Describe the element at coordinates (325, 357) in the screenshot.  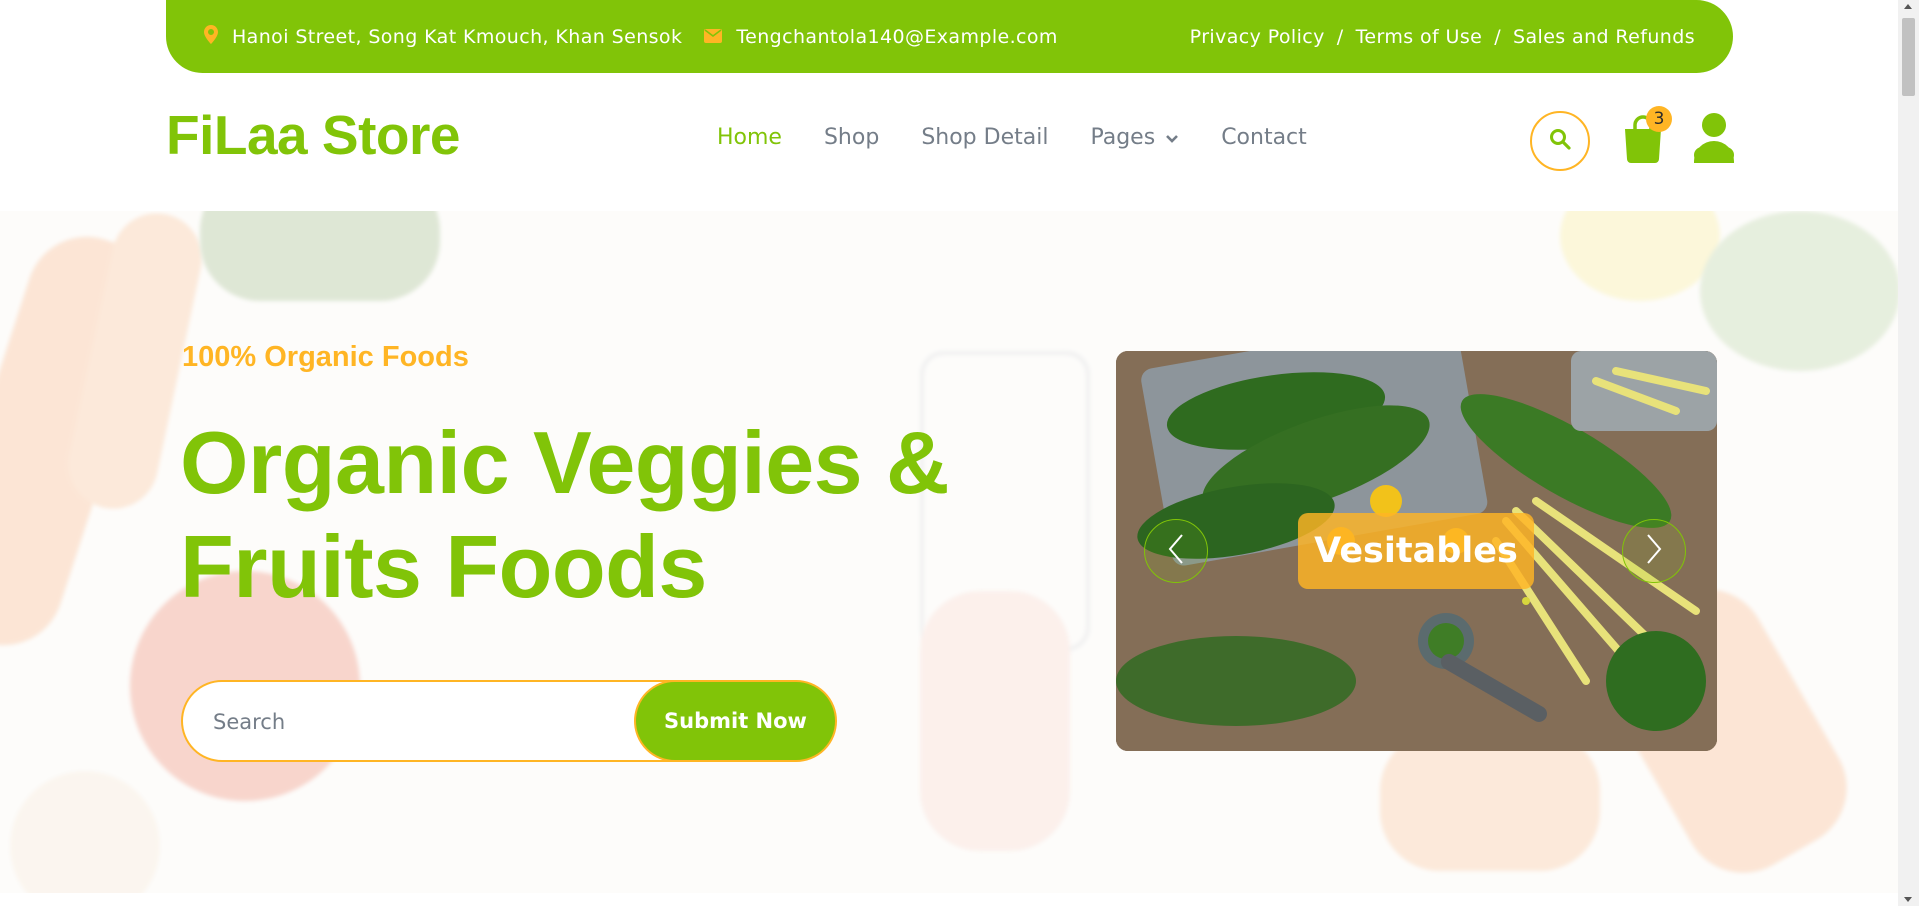
I see `hero-subtitle: 100% Organic Foods` at that location.